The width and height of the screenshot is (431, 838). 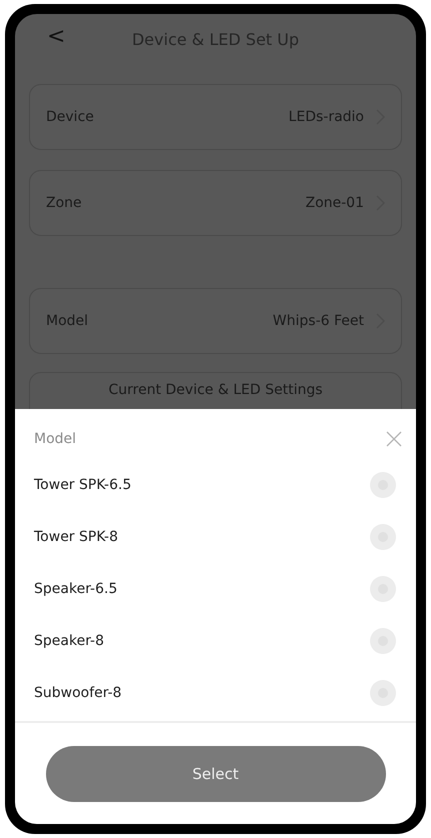 What do you see at coordinates (78, 693) in the screenshot?
I see `option-label: Subwoofer-8` at bounding box center [78, 693].